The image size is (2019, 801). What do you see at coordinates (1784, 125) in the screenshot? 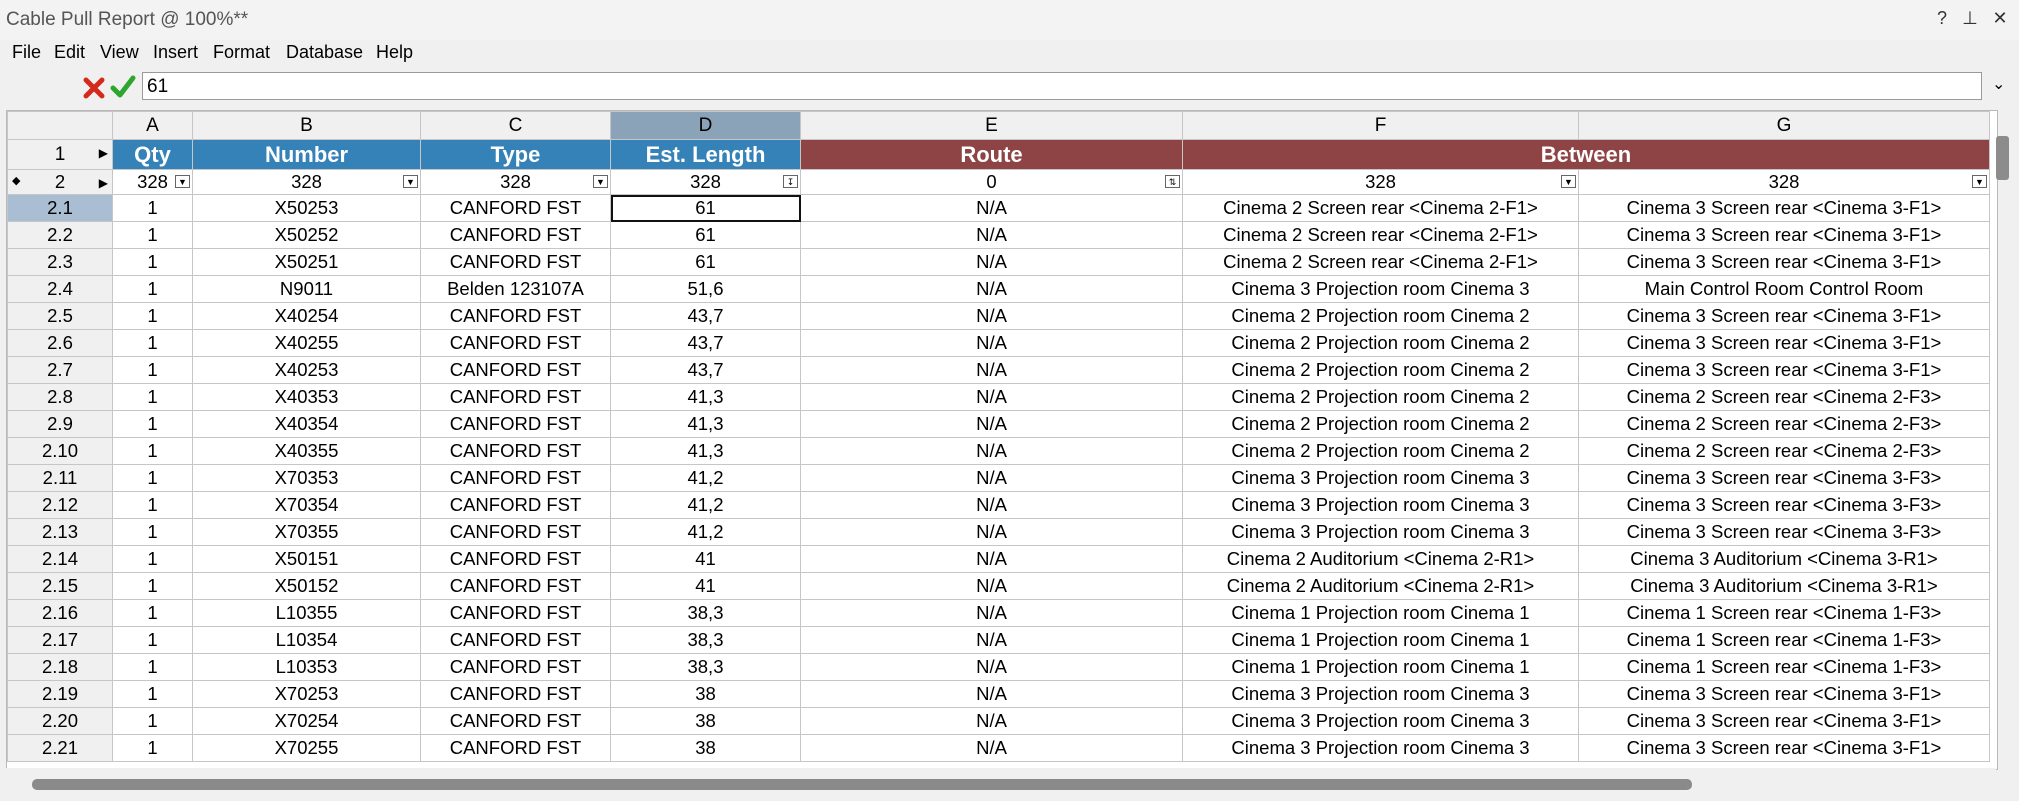
I see `col-header-g: G` at bounding box center [1784, 125].